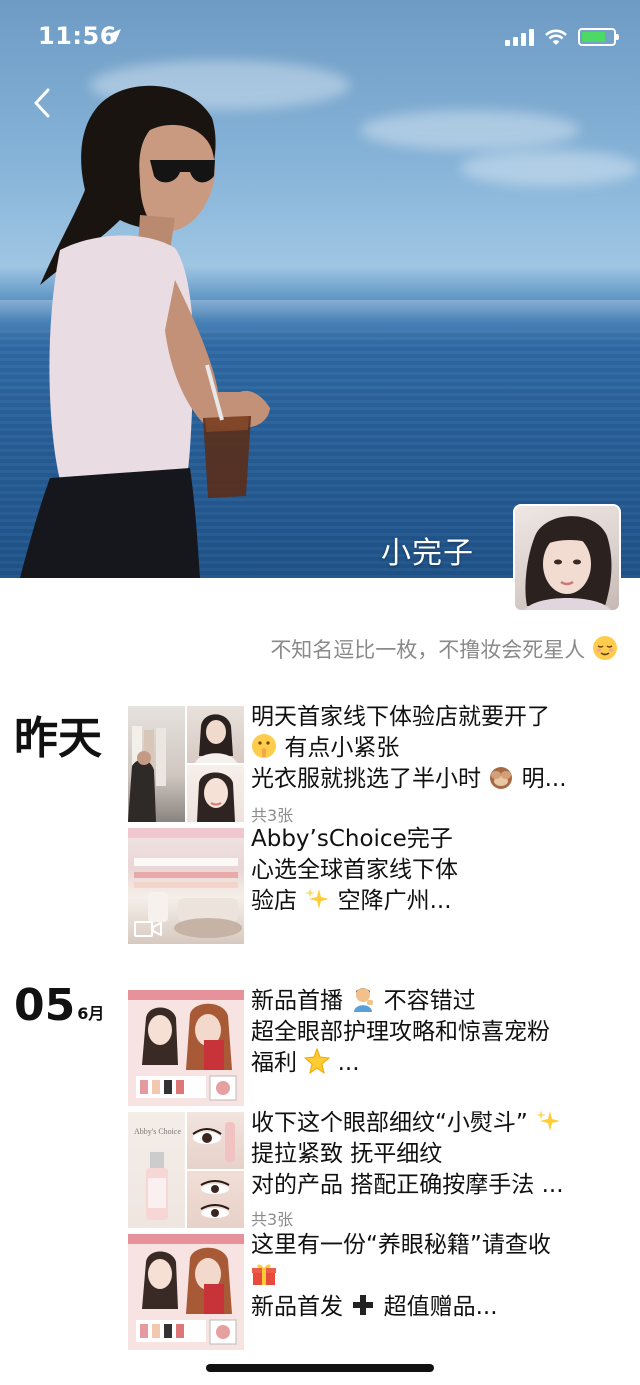  Describe the element at coordinates (444, 649) in the screenshot. I see `profile-signature: 不知名逗比一枚，不撸妆会死星人` at that location.